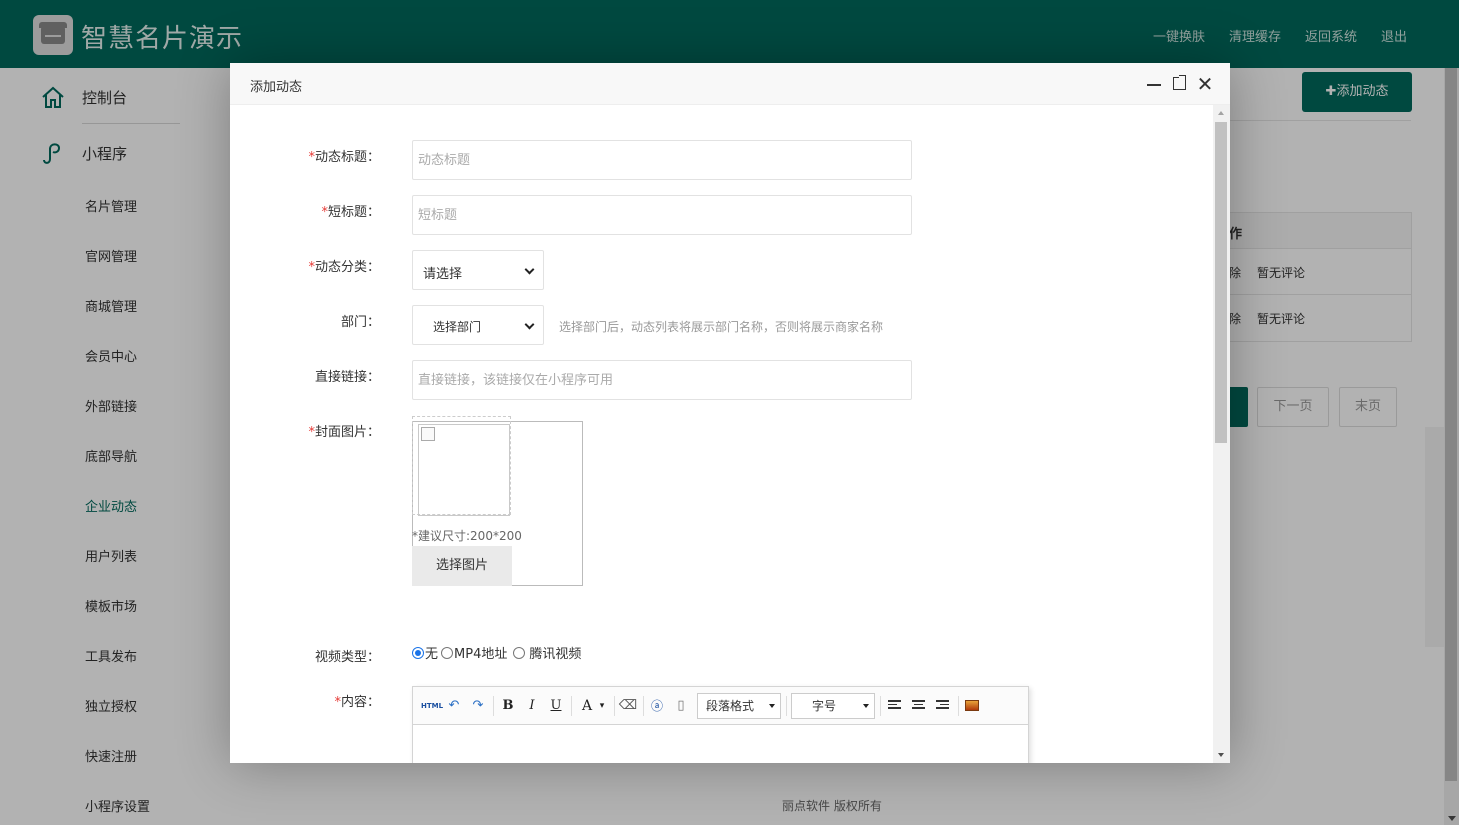  I want to click on font-color-button: A, so click(587, 706).